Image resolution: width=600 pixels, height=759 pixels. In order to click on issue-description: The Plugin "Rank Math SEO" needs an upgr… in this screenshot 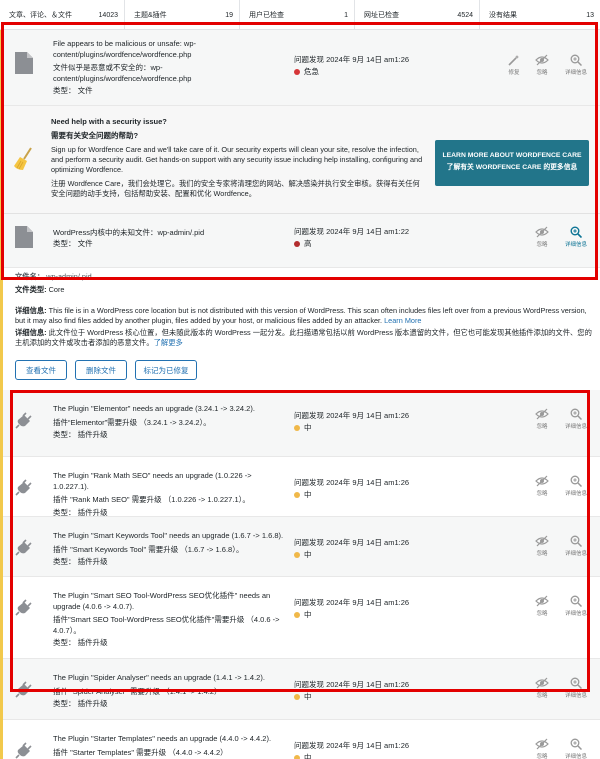, I will do `click(152, 494)`.